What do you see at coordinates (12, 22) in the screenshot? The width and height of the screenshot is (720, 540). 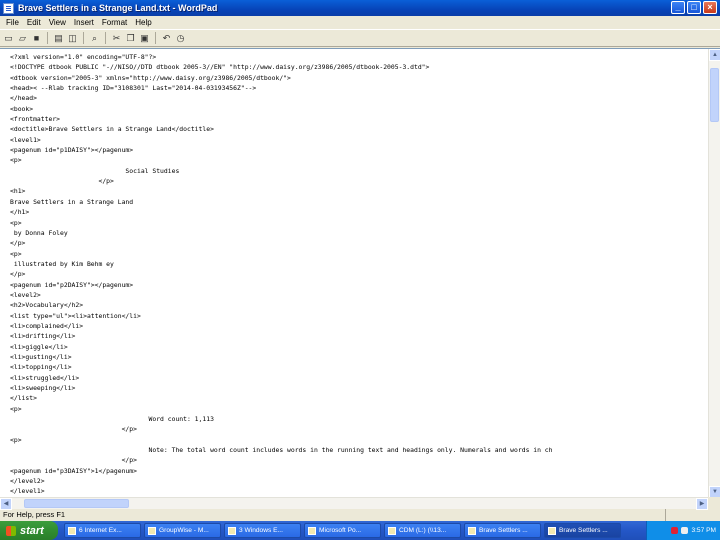 I see `menu-file: File` at bounding box center [12, 22].